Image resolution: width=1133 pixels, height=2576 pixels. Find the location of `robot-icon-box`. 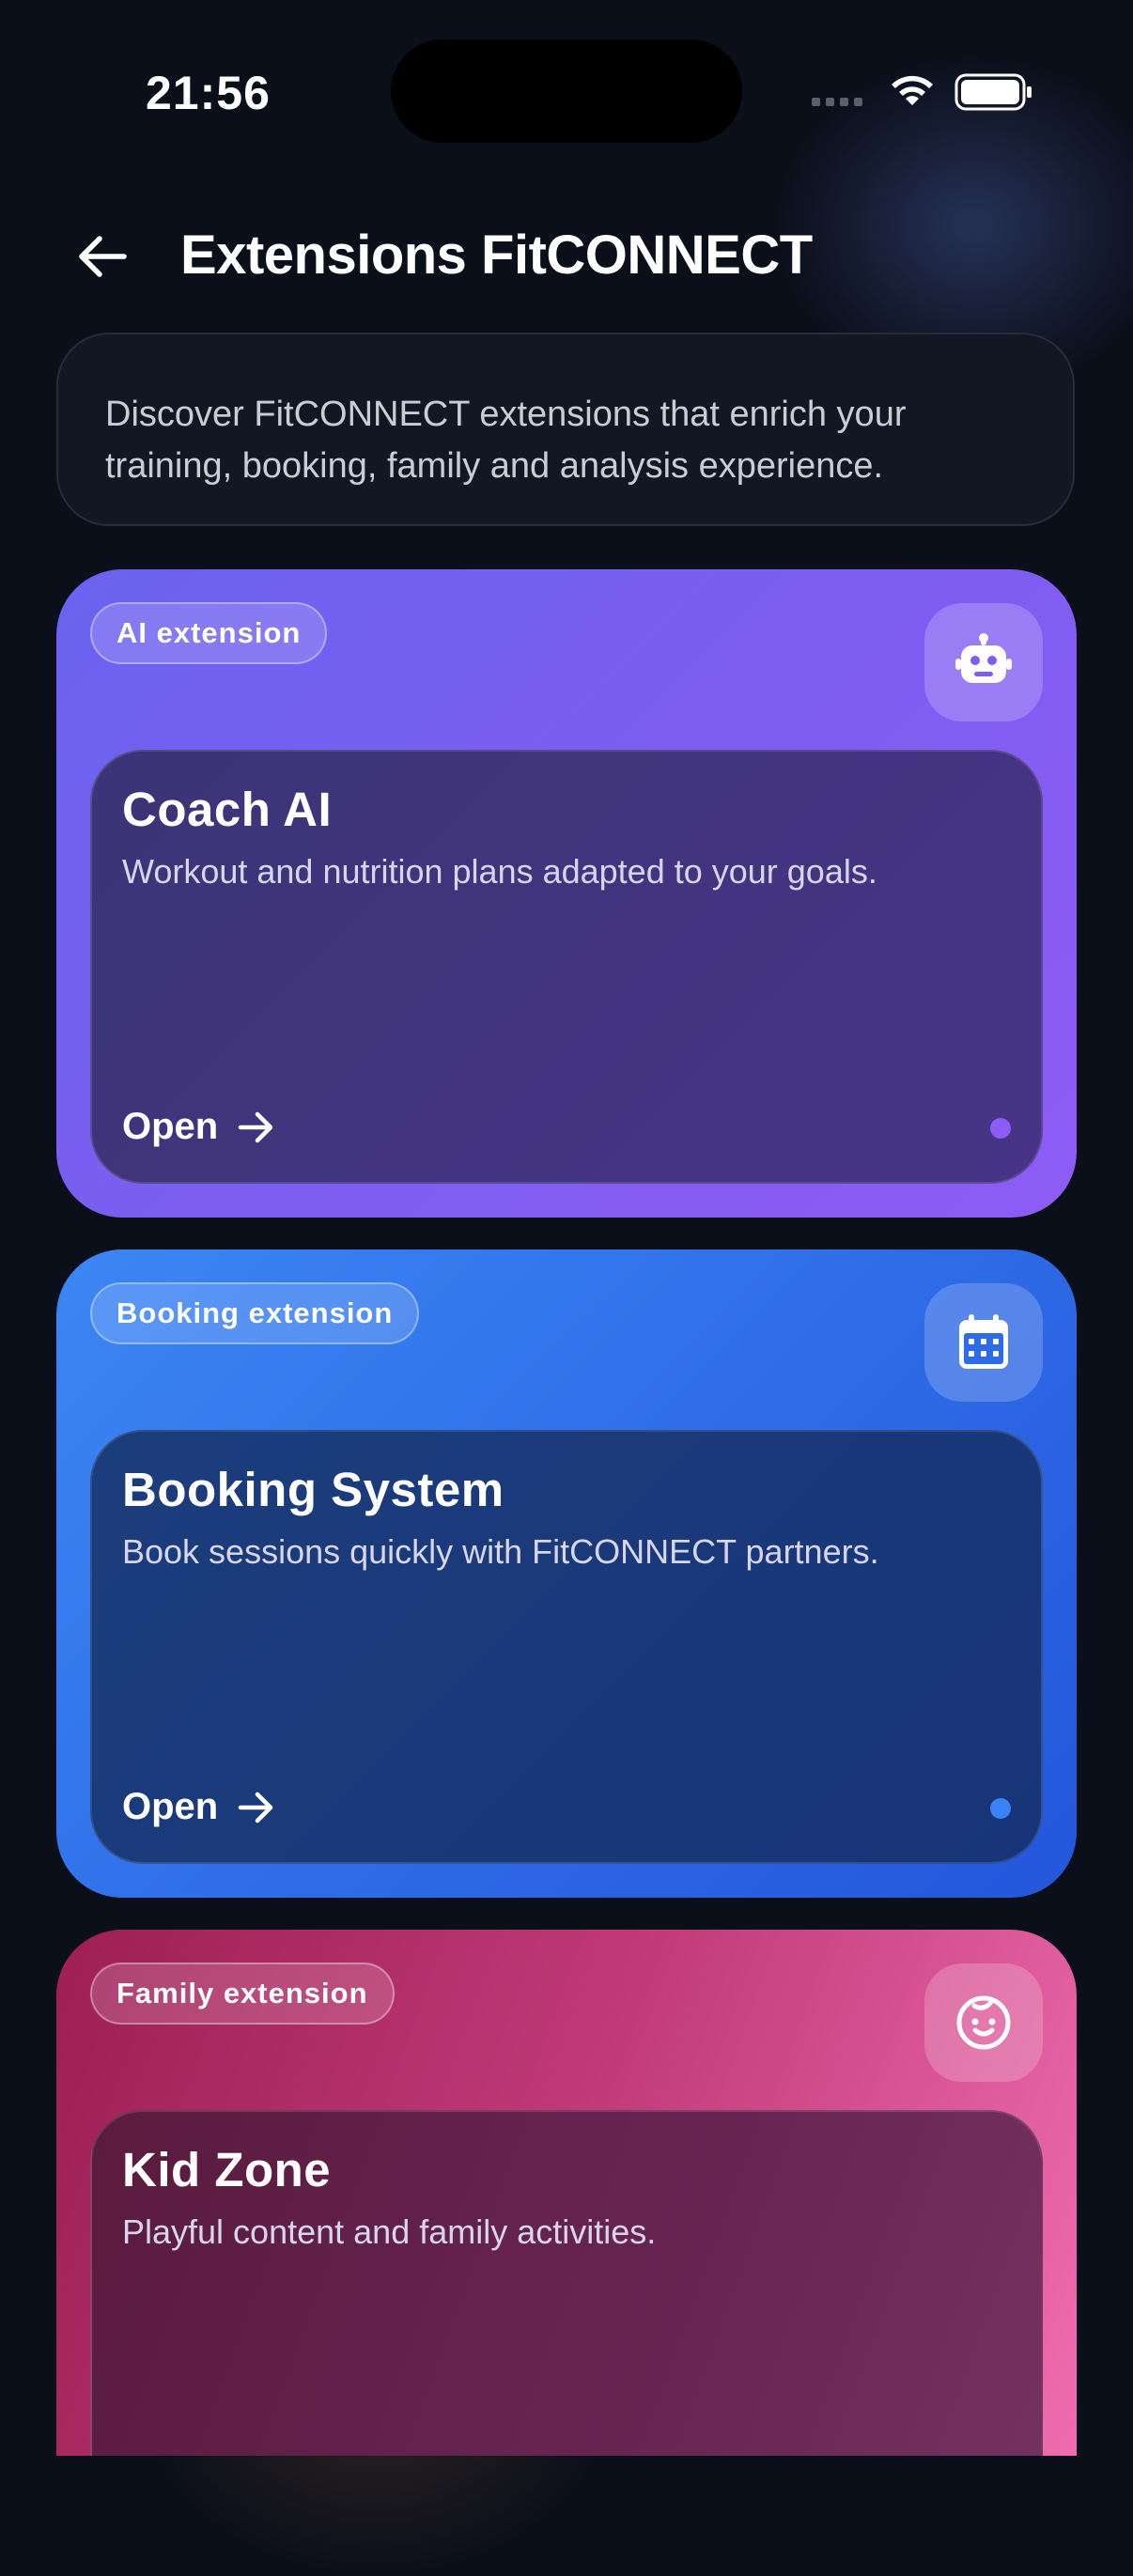

robot-icon-box is located at coordinates (983, 662).